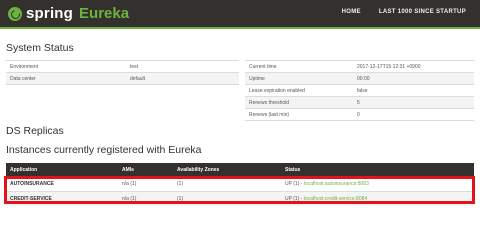  I want to click on lease-expiration-value: false, so click(413, 90).